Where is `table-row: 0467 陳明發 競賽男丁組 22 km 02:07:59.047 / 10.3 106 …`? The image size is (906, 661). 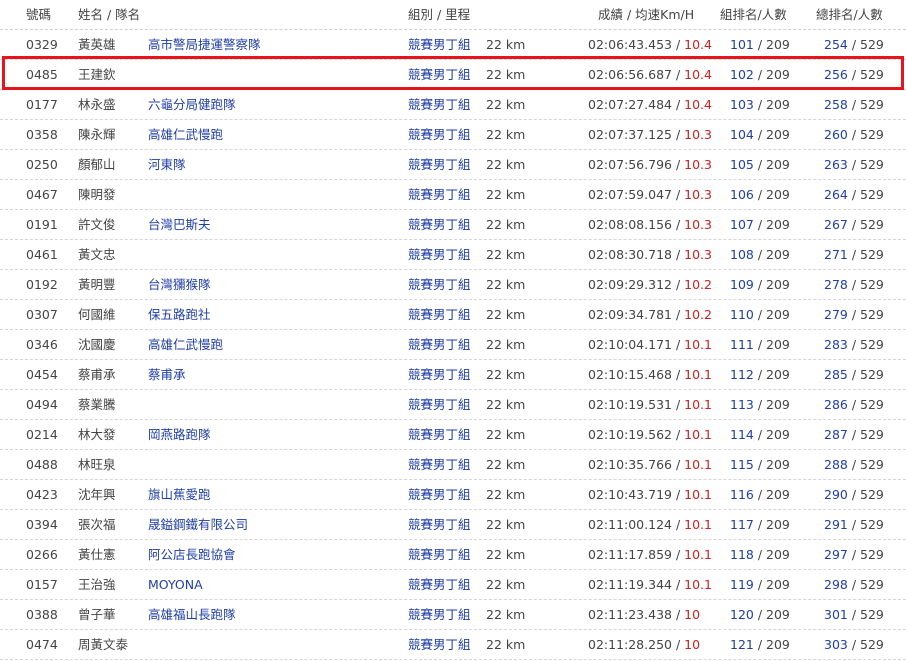 table-row: 0467 陳明發 競賽男丁組 22 km 02:07:59.047 / 10.3 106 … is located at coordinates (453, 195).